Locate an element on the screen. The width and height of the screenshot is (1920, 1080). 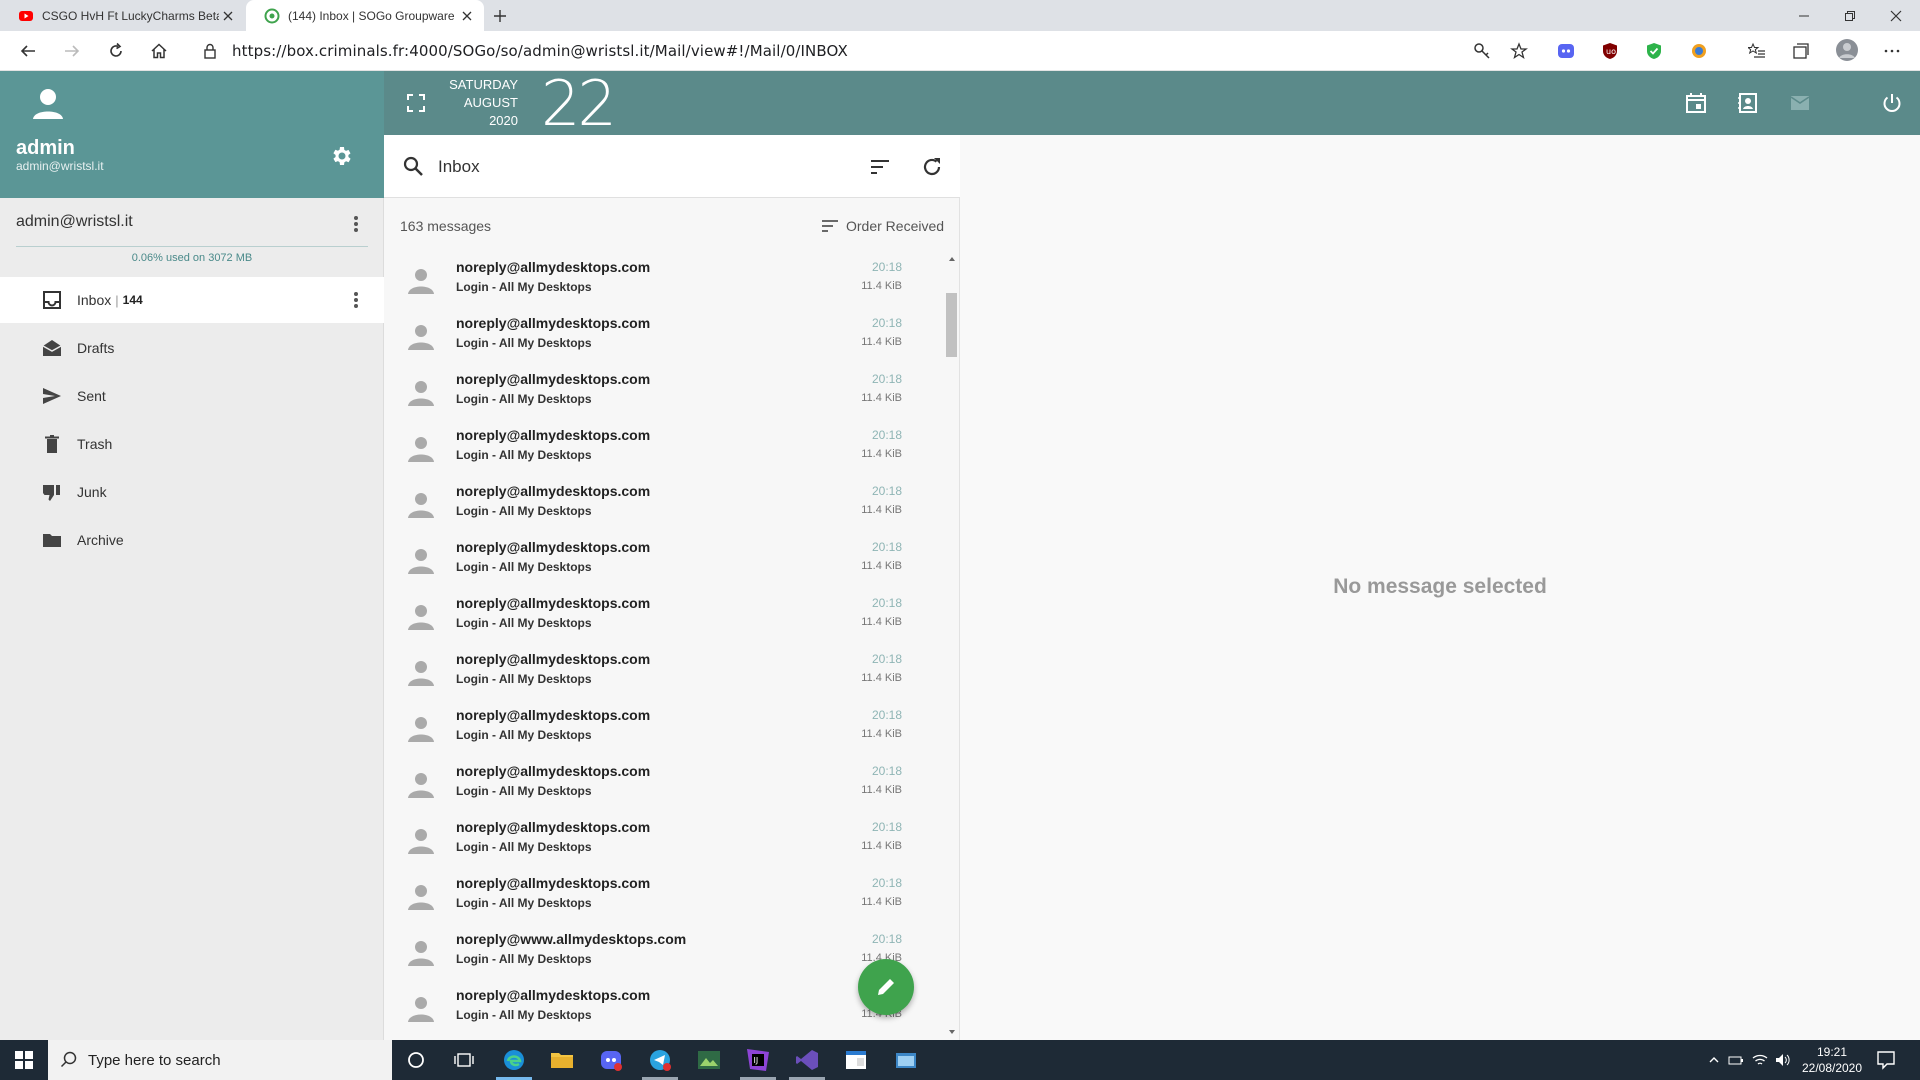
empty-state-text: No message selected is located at coordinates (1440, 586).